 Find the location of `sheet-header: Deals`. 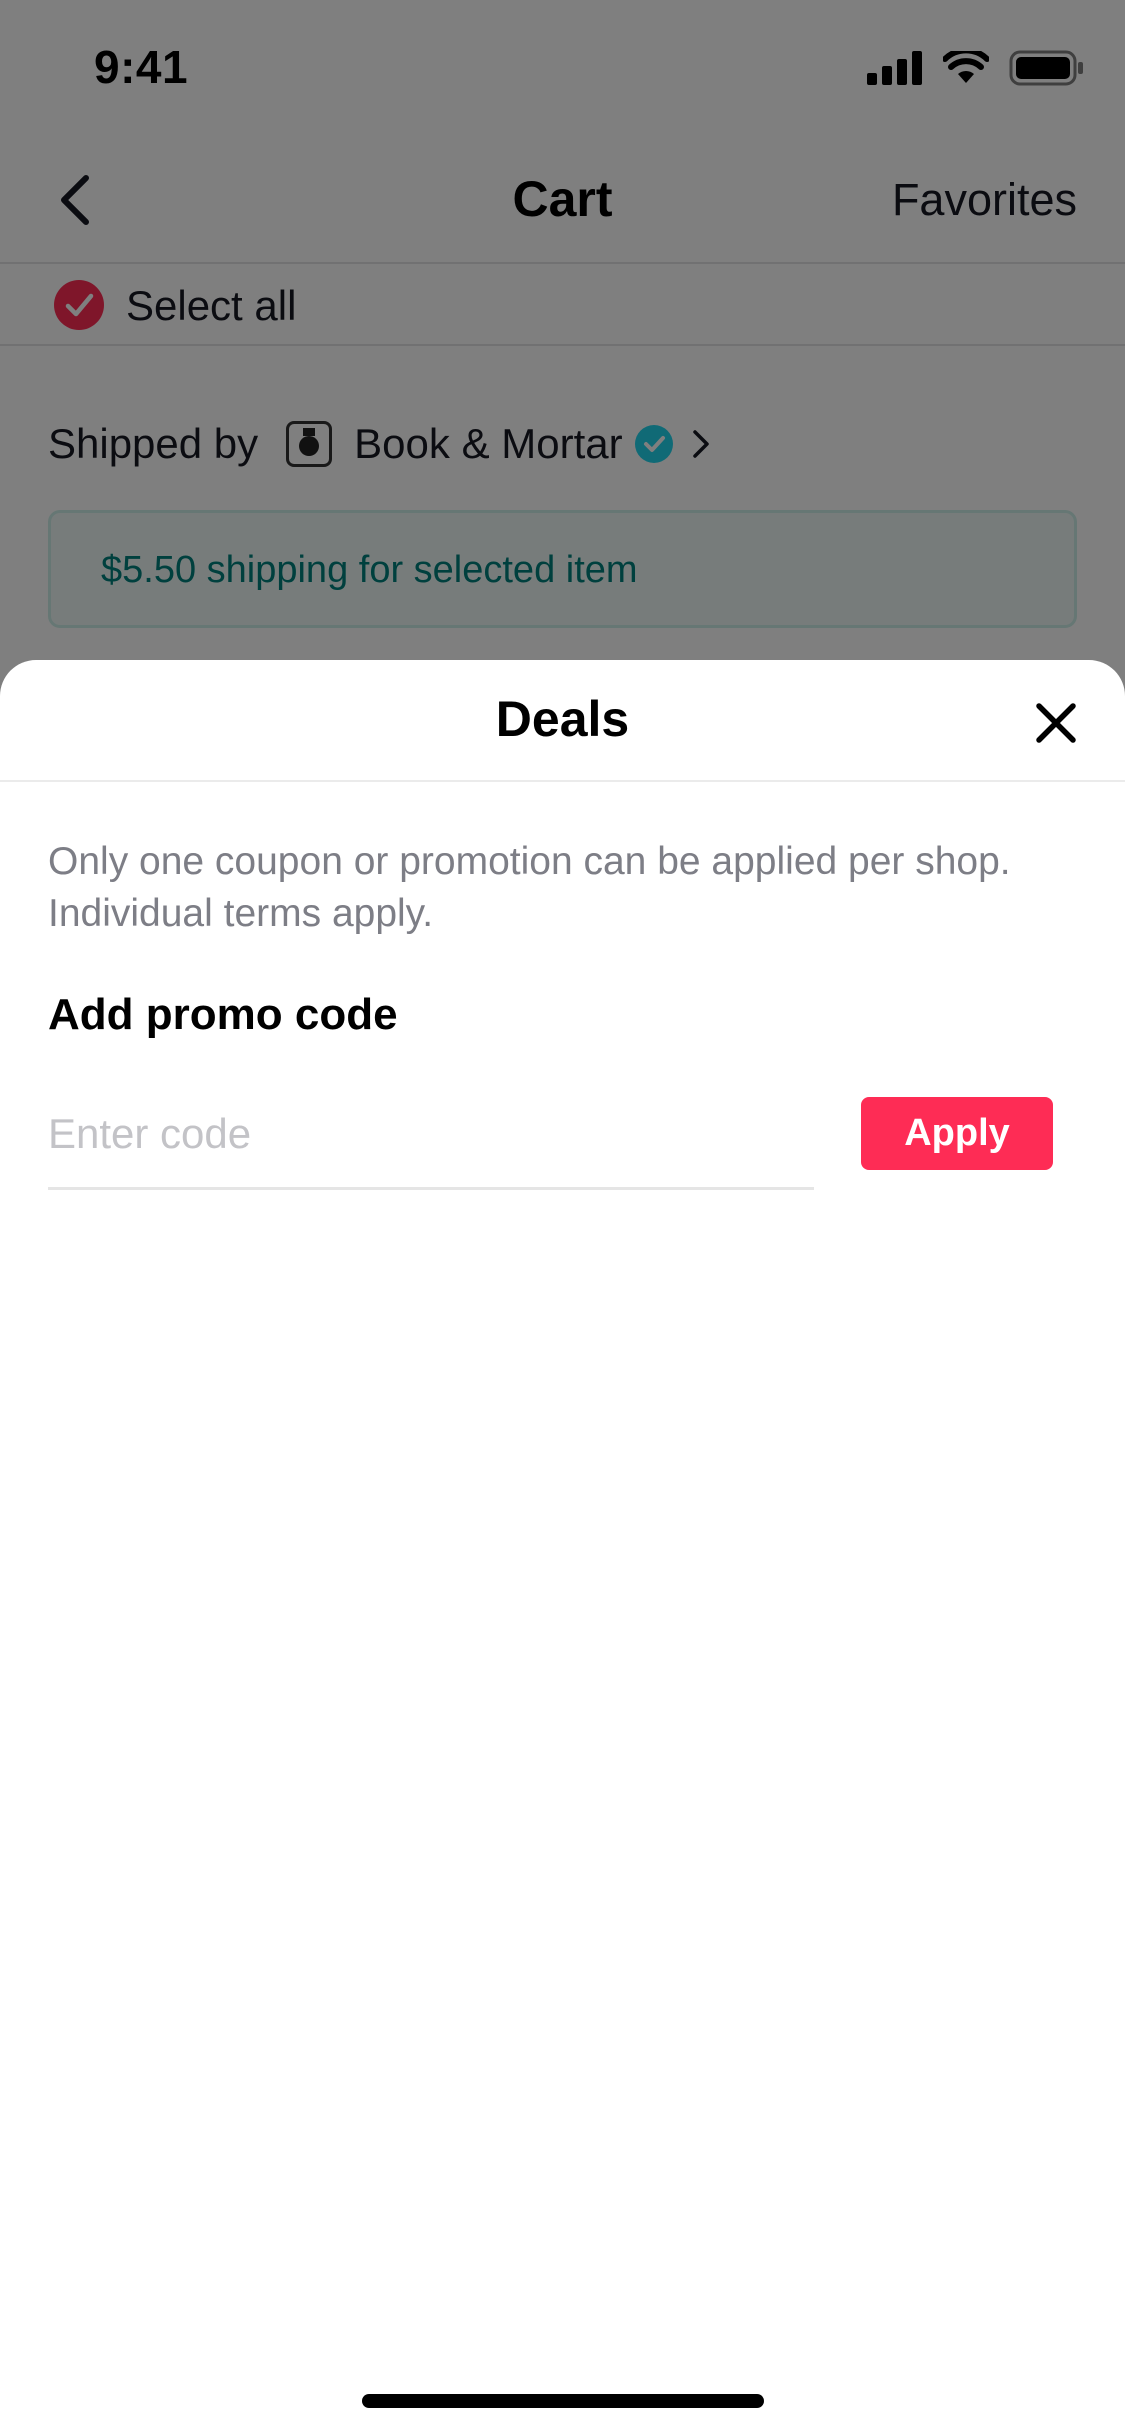

sheet-header: Deals is located at coordinates (562, 721).